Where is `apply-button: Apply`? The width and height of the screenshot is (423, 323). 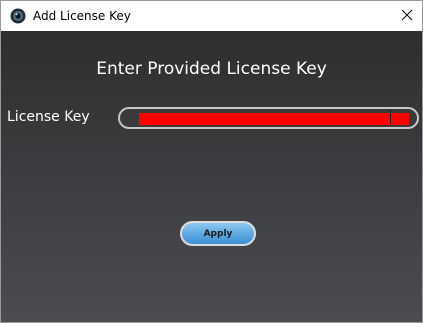
apply-button: Apply is located at coordinates (218, 233).